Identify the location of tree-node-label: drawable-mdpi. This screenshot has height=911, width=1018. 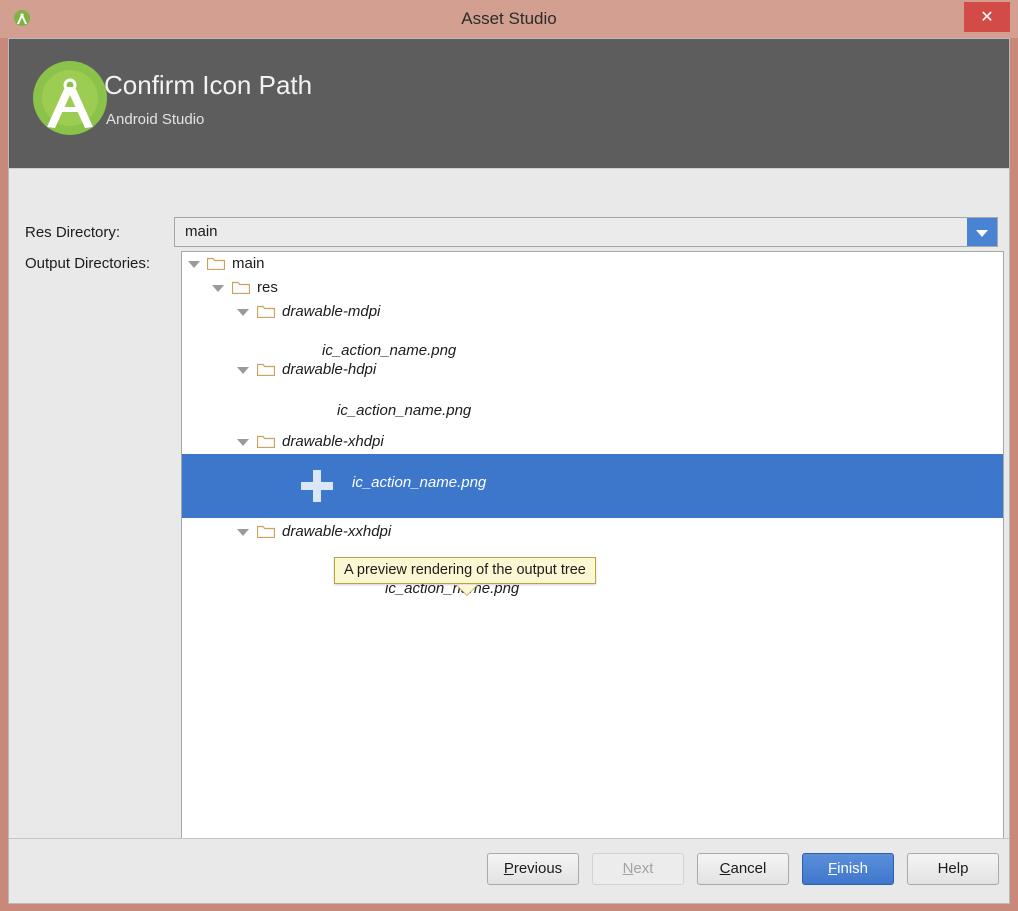
(331, 311).